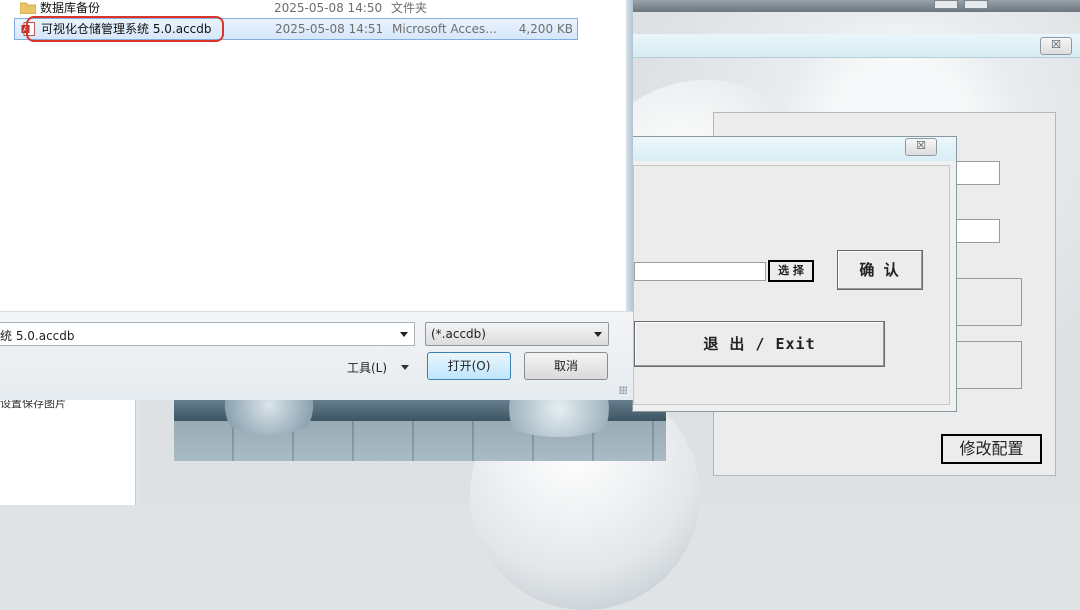  What do you see at coordinates (68, 450) in the screenshot?
I see `background-left-panel: 设置保存图片` at bounding box center [68, 450].